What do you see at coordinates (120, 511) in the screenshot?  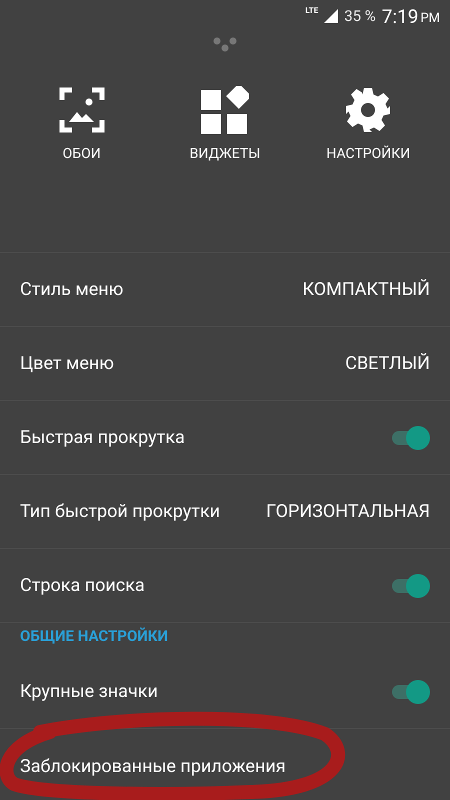 I see `setting-label: Тип быстрой прокрутки` at bounding box center [120, 511].